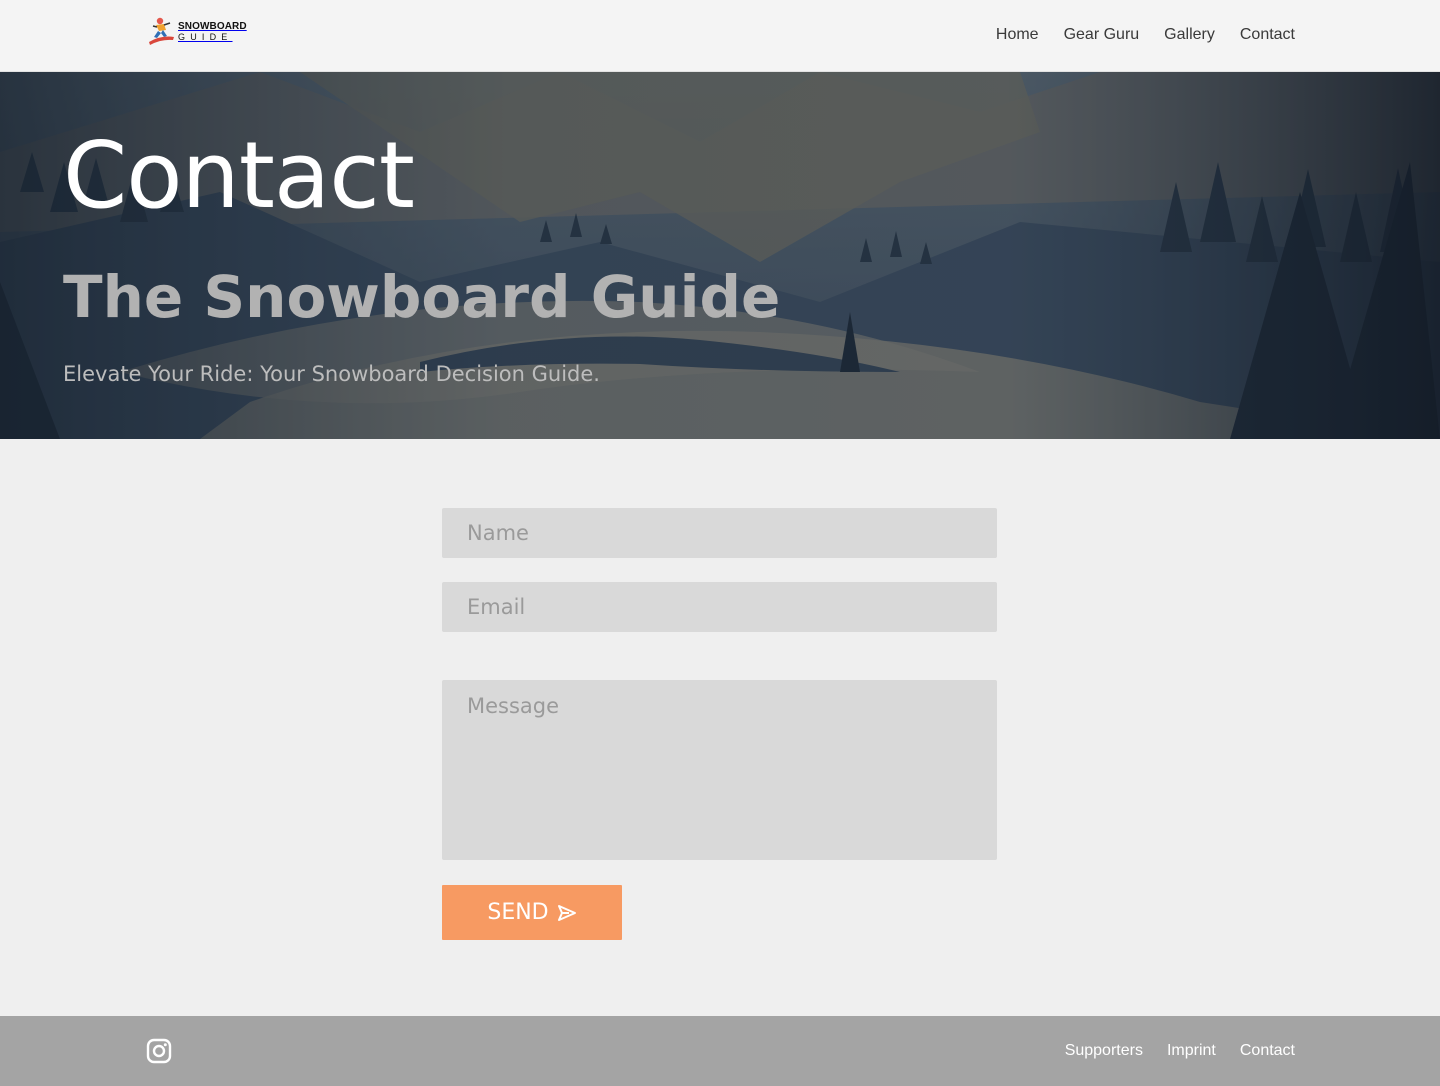 The width and height of the screenshot is (1440, 1086). Describe the element at coordinates (719, 533) in the screenshot. I see `name-input` at that location.